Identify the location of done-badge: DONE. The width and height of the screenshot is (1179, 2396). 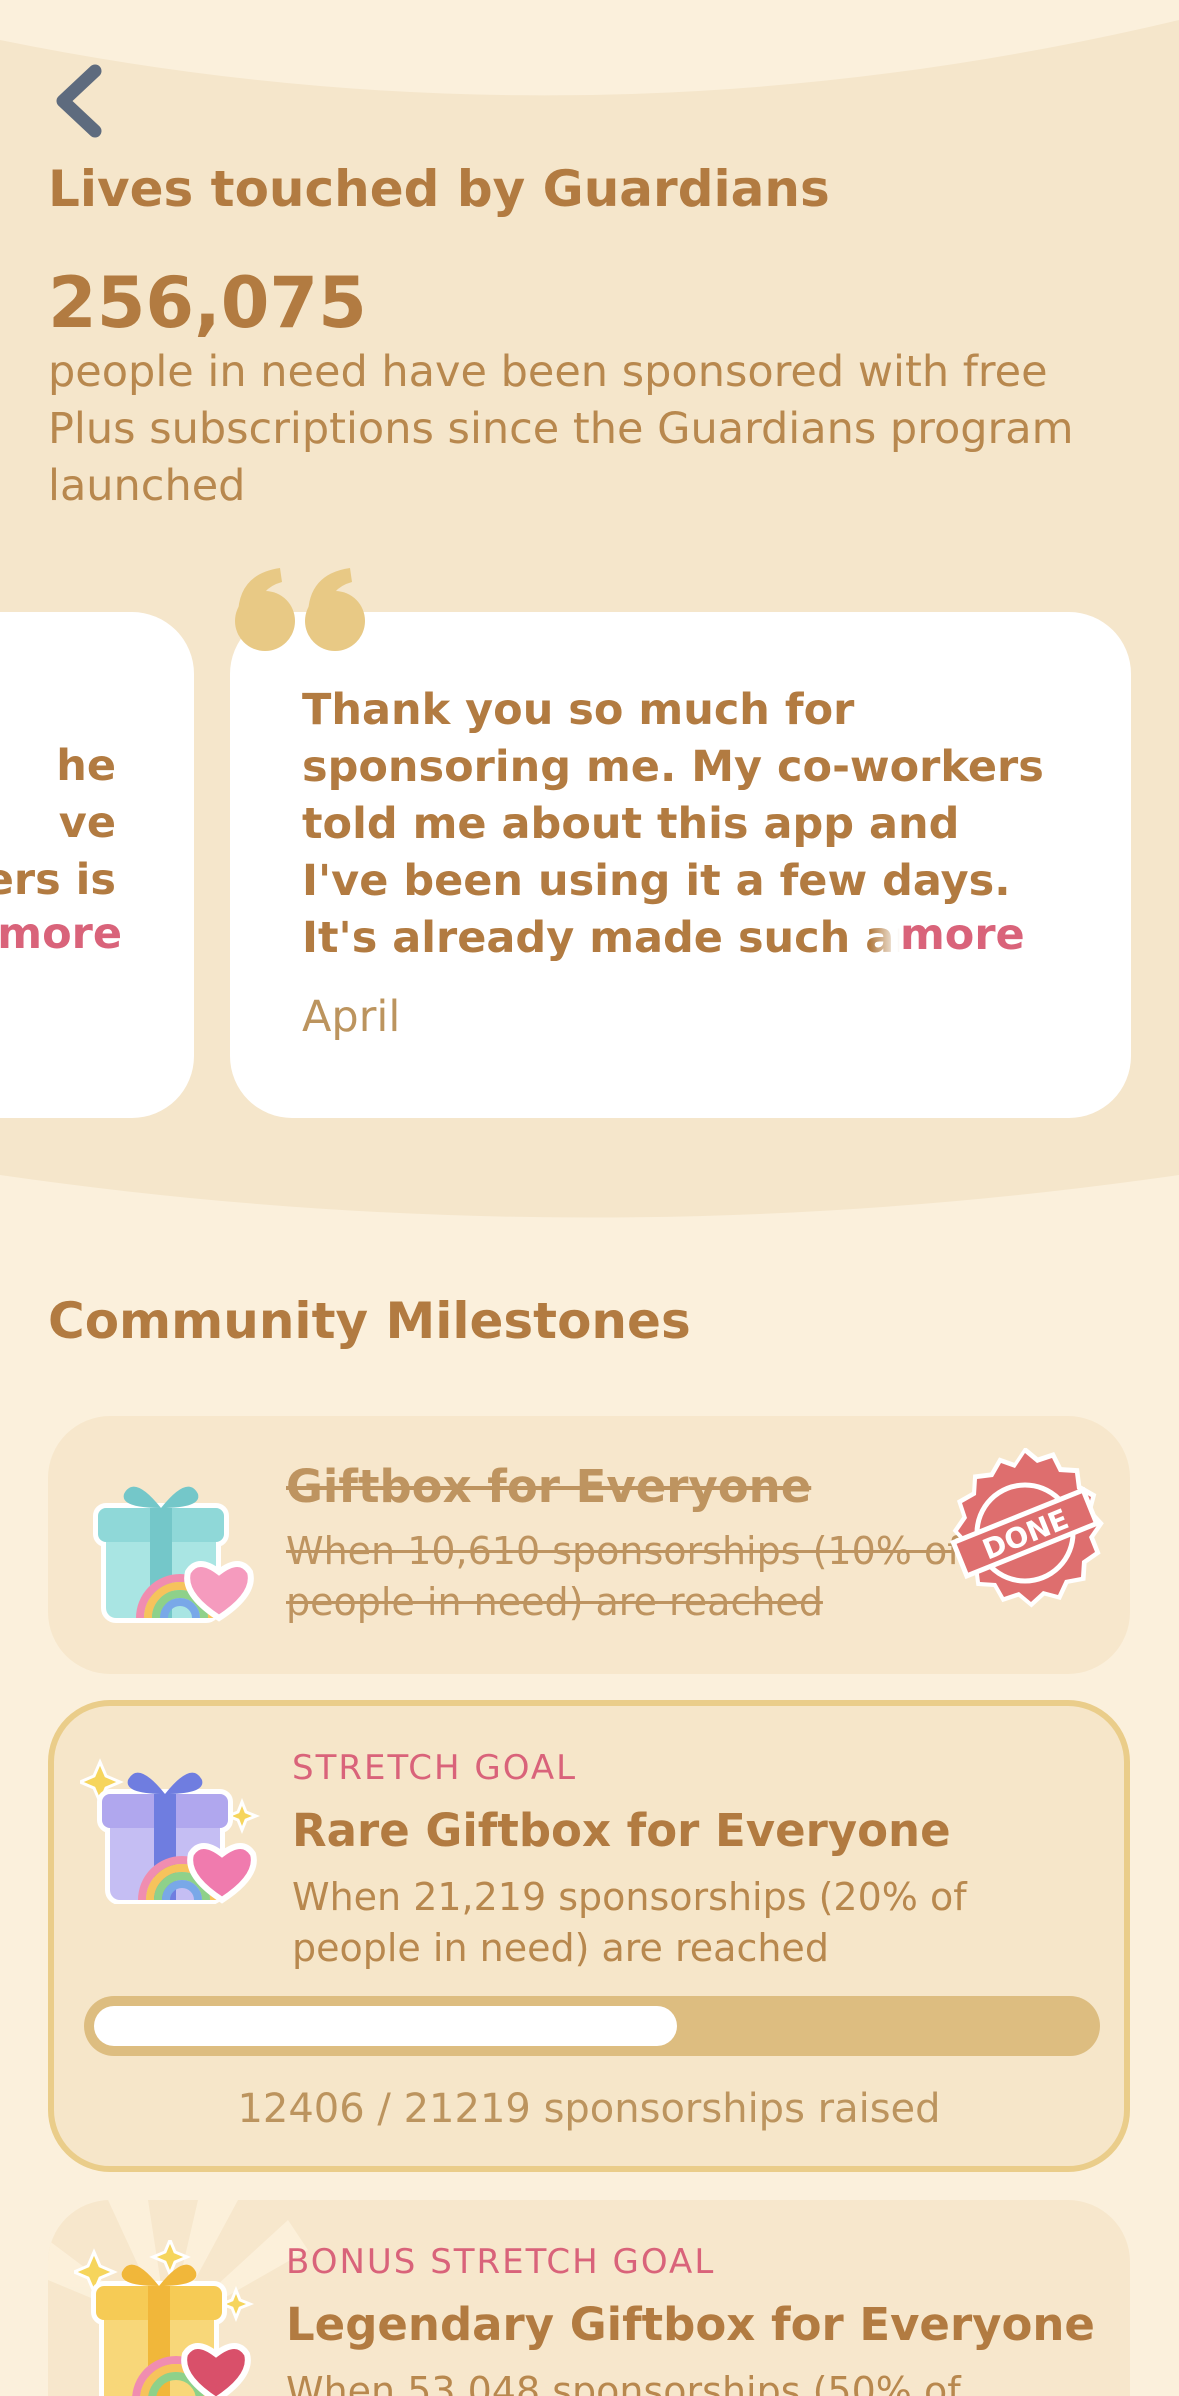
(1027, 1528).